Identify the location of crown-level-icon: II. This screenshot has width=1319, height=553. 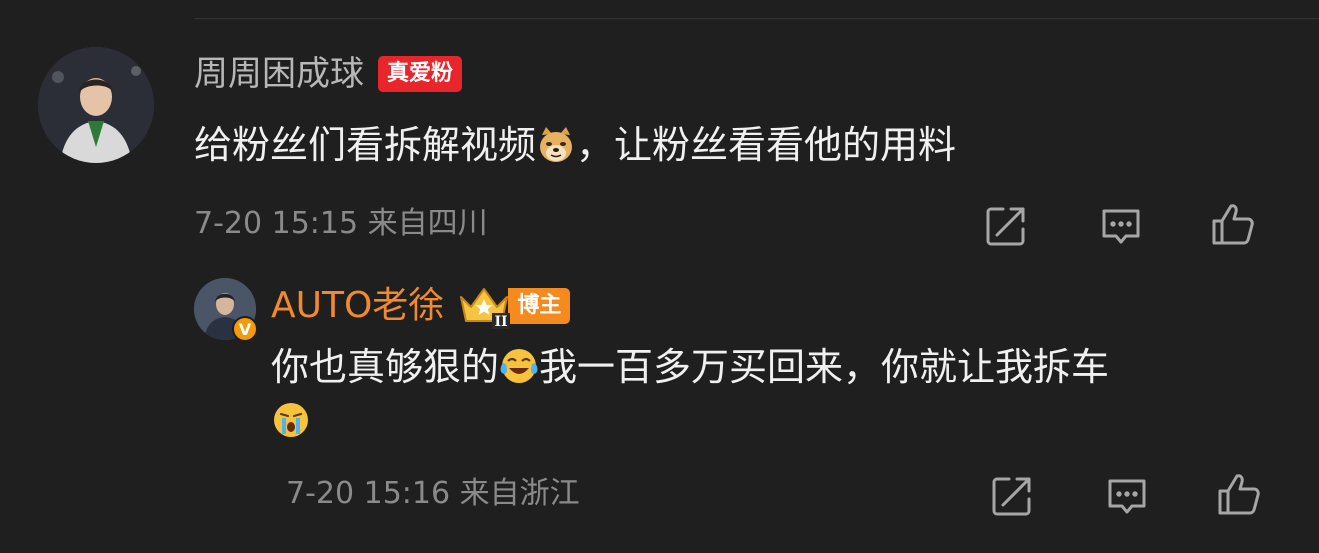
(484, 306).